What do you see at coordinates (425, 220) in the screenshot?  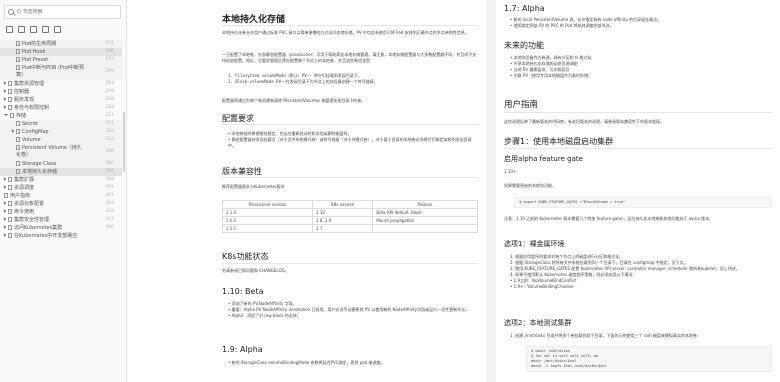 I see `table-cell: Mount propagation` at bounding box center [425, 220].